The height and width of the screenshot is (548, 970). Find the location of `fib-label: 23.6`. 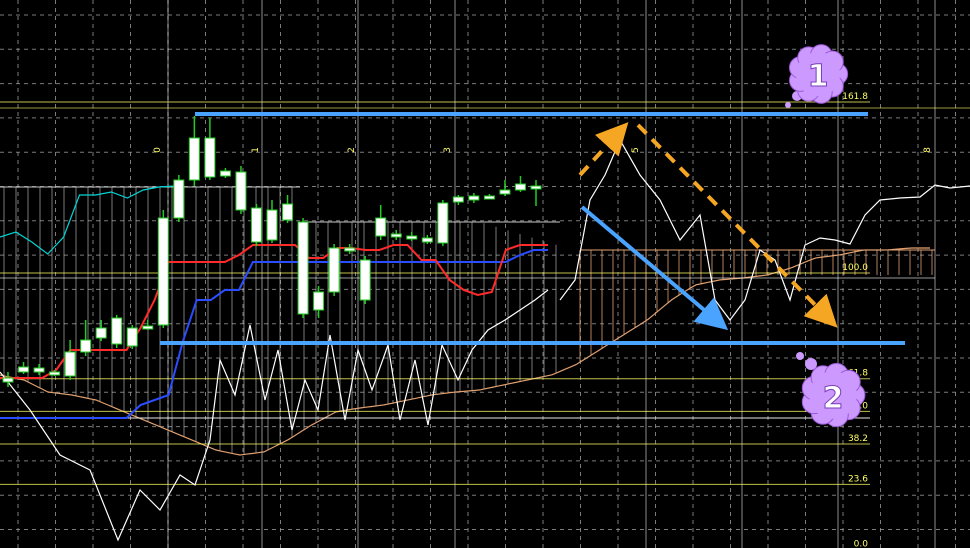

fib-label: 23.6 is located at coordinates (858, 479).